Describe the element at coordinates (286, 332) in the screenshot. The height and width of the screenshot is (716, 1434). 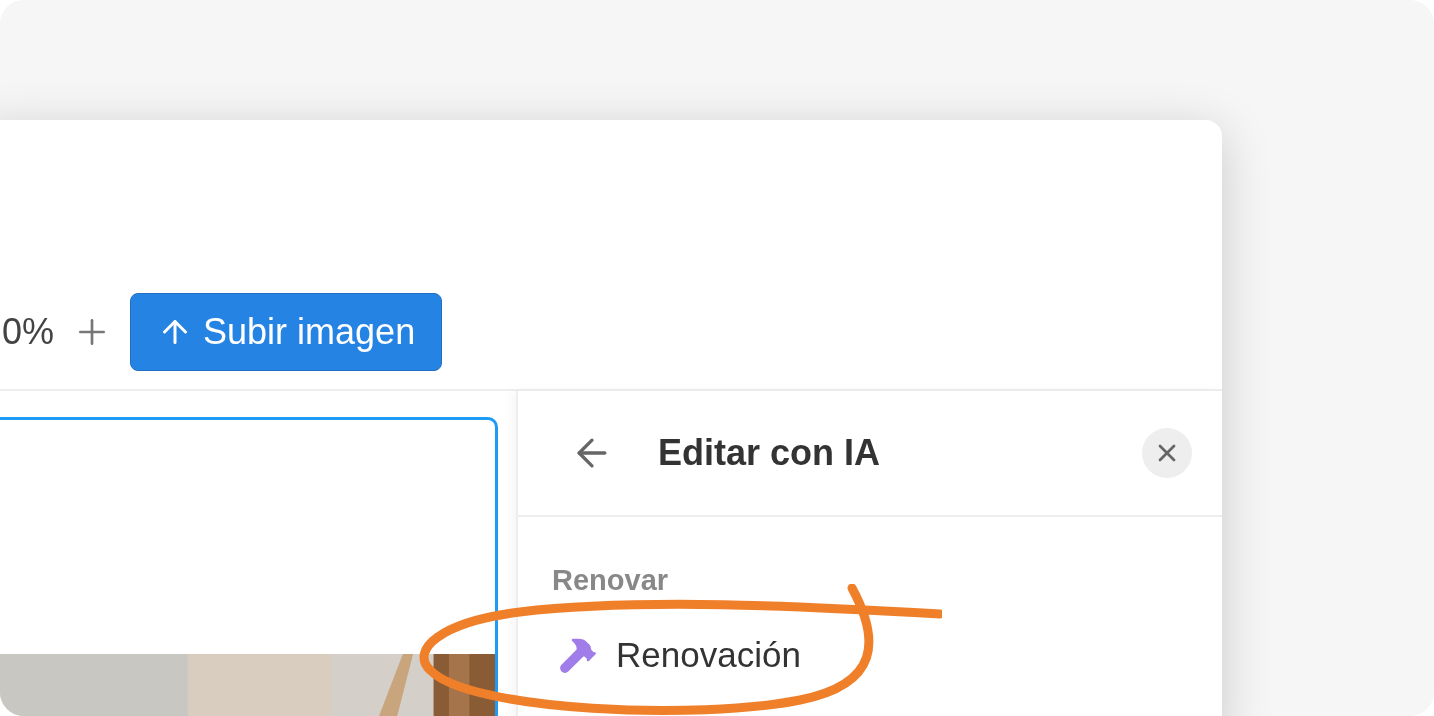
I see `upload-image-button: Subir imagen` at that location.